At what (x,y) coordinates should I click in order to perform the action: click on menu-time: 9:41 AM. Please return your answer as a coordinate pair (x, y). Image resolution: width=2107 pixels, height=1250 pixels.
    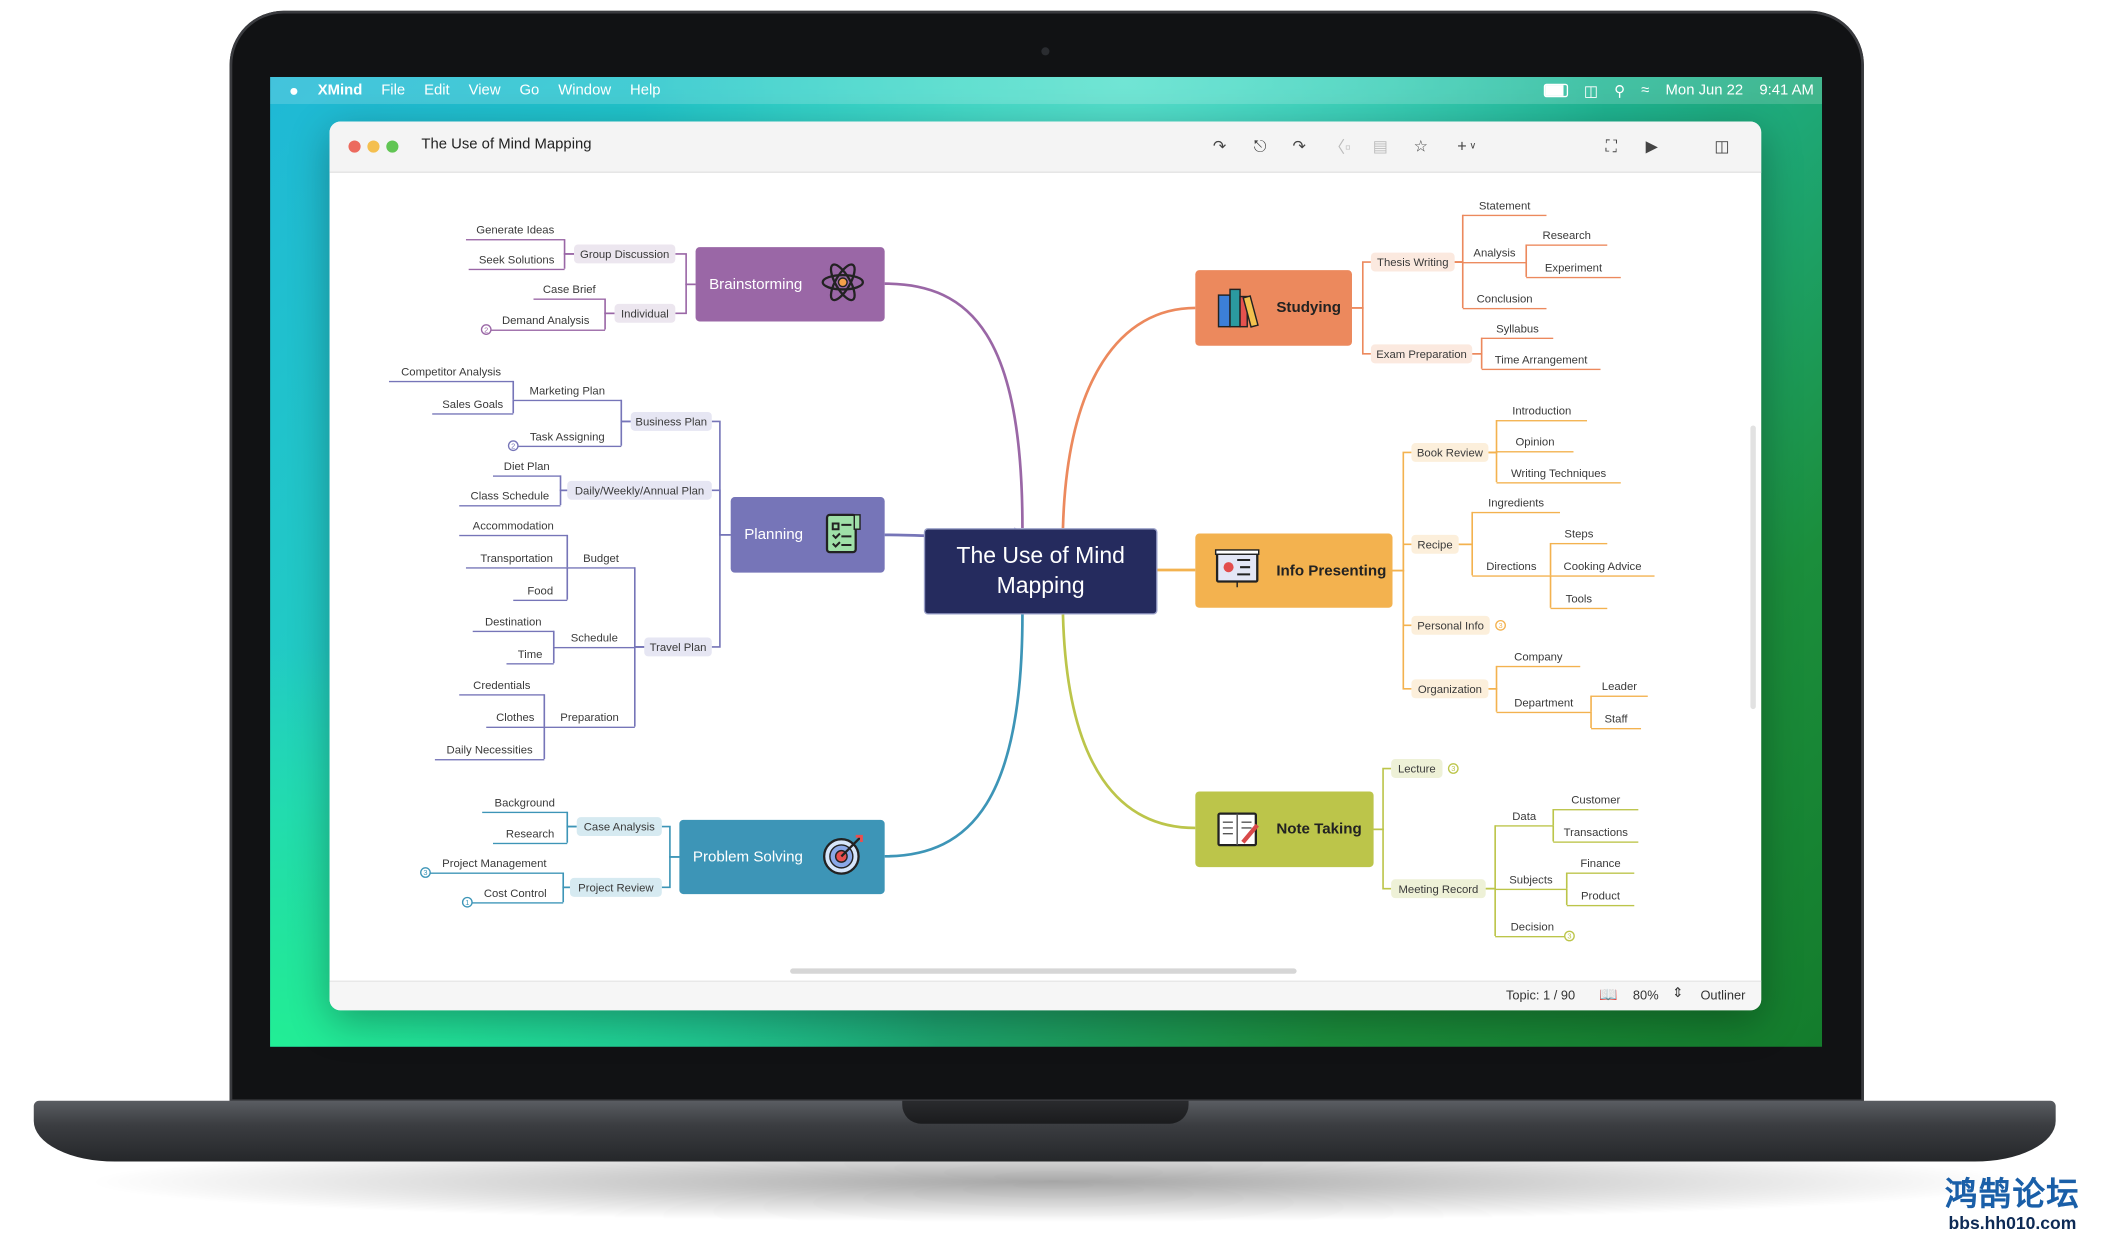
    Looking at the image, I should click on (1786, 90).